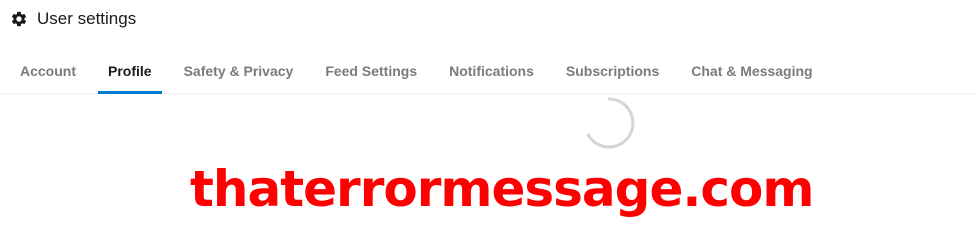  What do you see at coordinates (612, 71) in the screenshot?
I see `tab-subscriptions: Subscriptions` at bounding box center [612, 71].